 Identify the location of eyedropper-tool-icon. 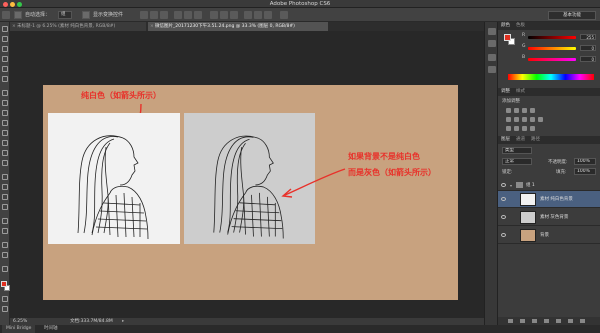
(5, 79).